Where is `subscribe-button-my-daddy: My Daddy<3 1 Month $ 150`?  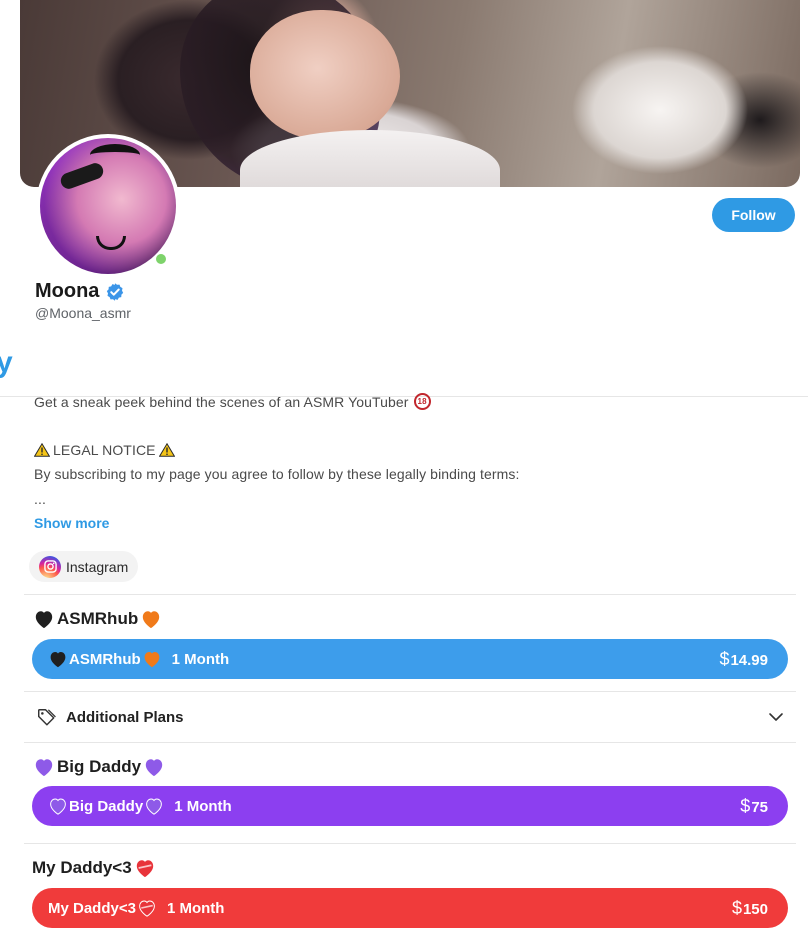 subscribe-button-my-daddy: My Daddy<3 1 Month $ 150 is located at coordinates (410, 908).